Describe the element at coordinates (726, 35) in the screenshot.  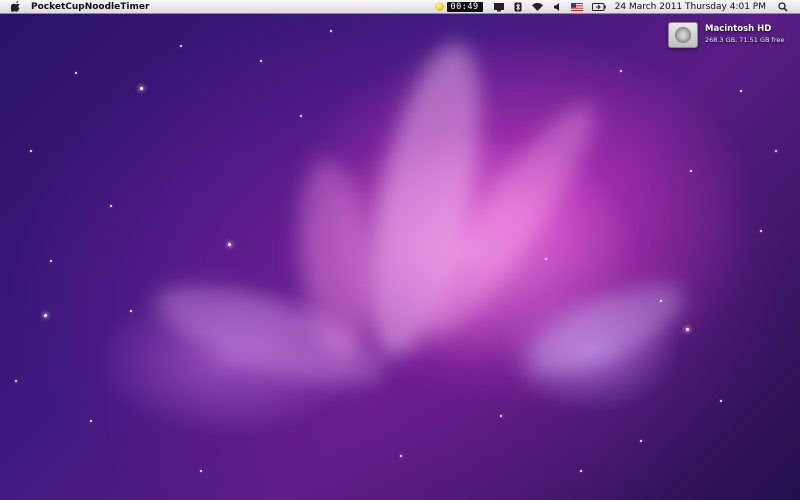
I see `macintosh-hd-desktop-icon: Macintosh HD 268.3 GB, 71.51 GB free` at that location.